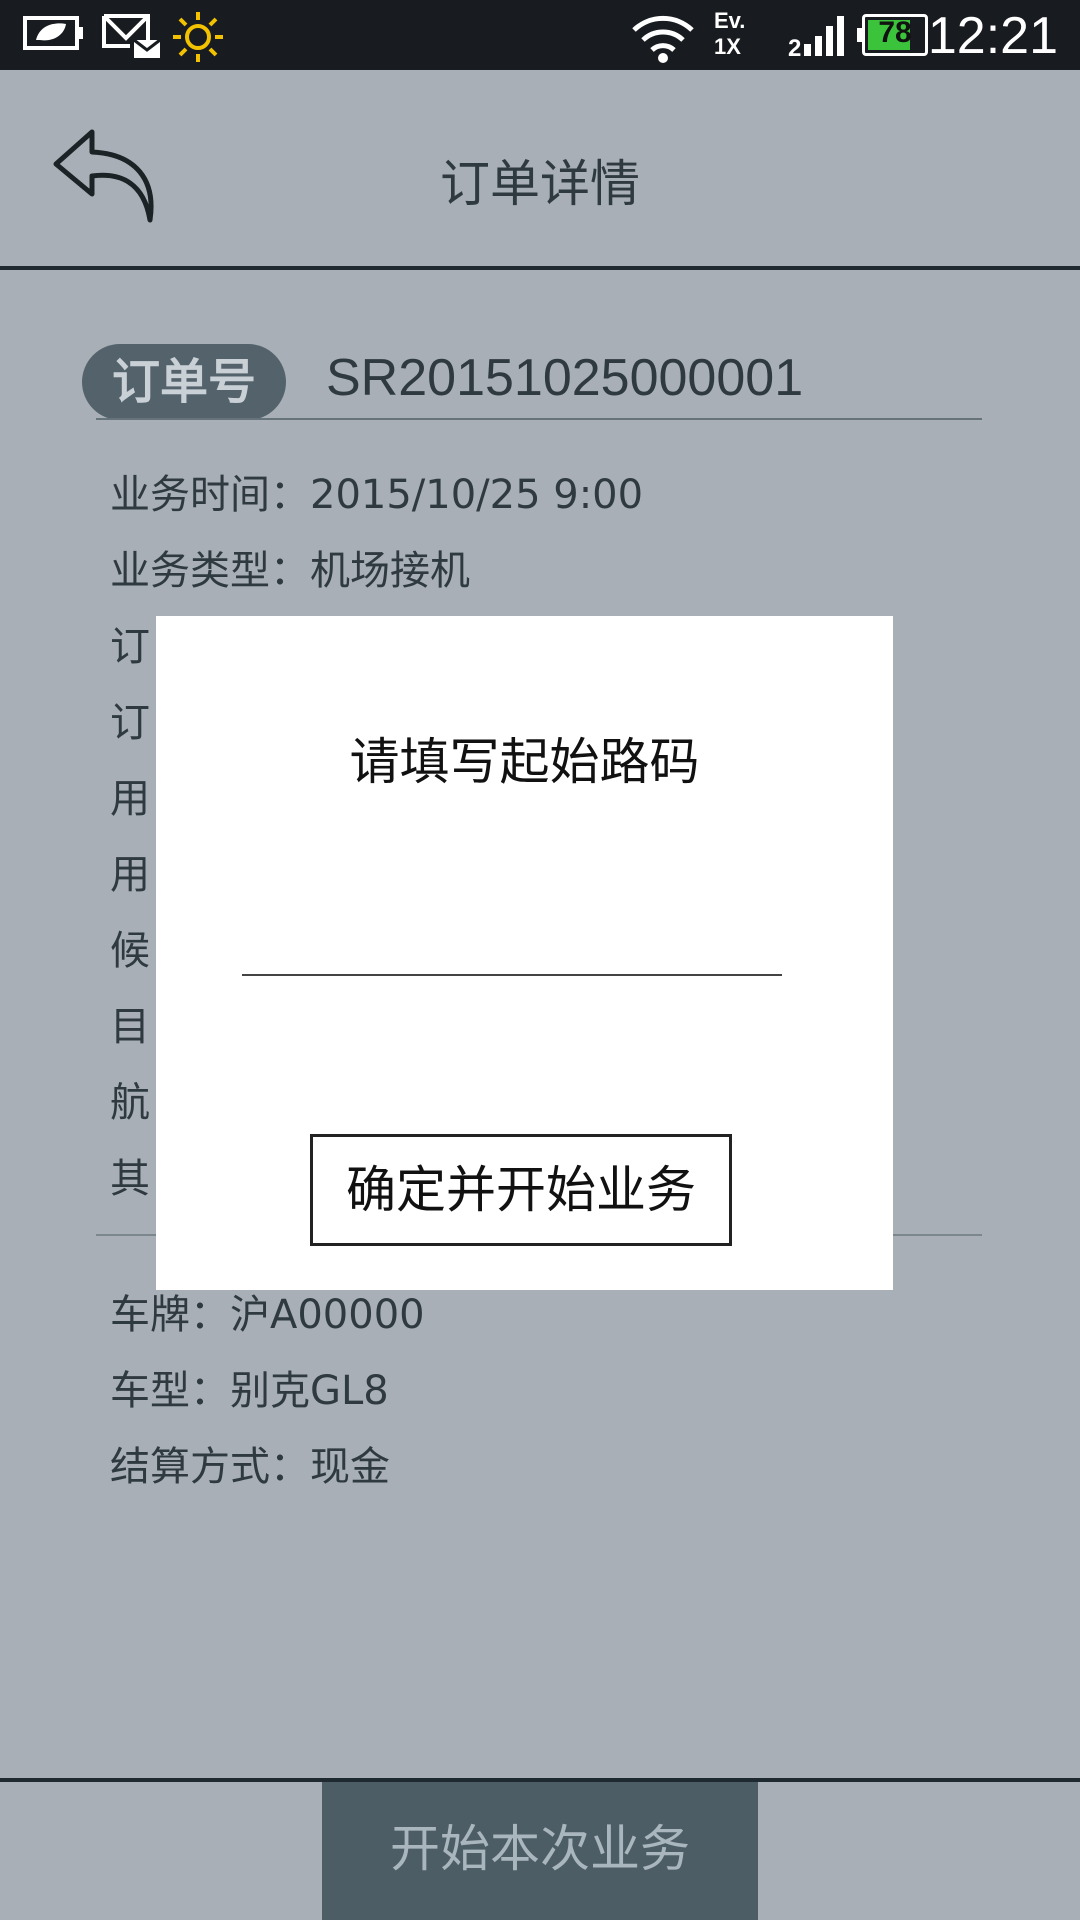 This screenshot has height=1920, width=1080. I want to click on confirm-start-button: 确定并开始业务, so click(521, 1190).